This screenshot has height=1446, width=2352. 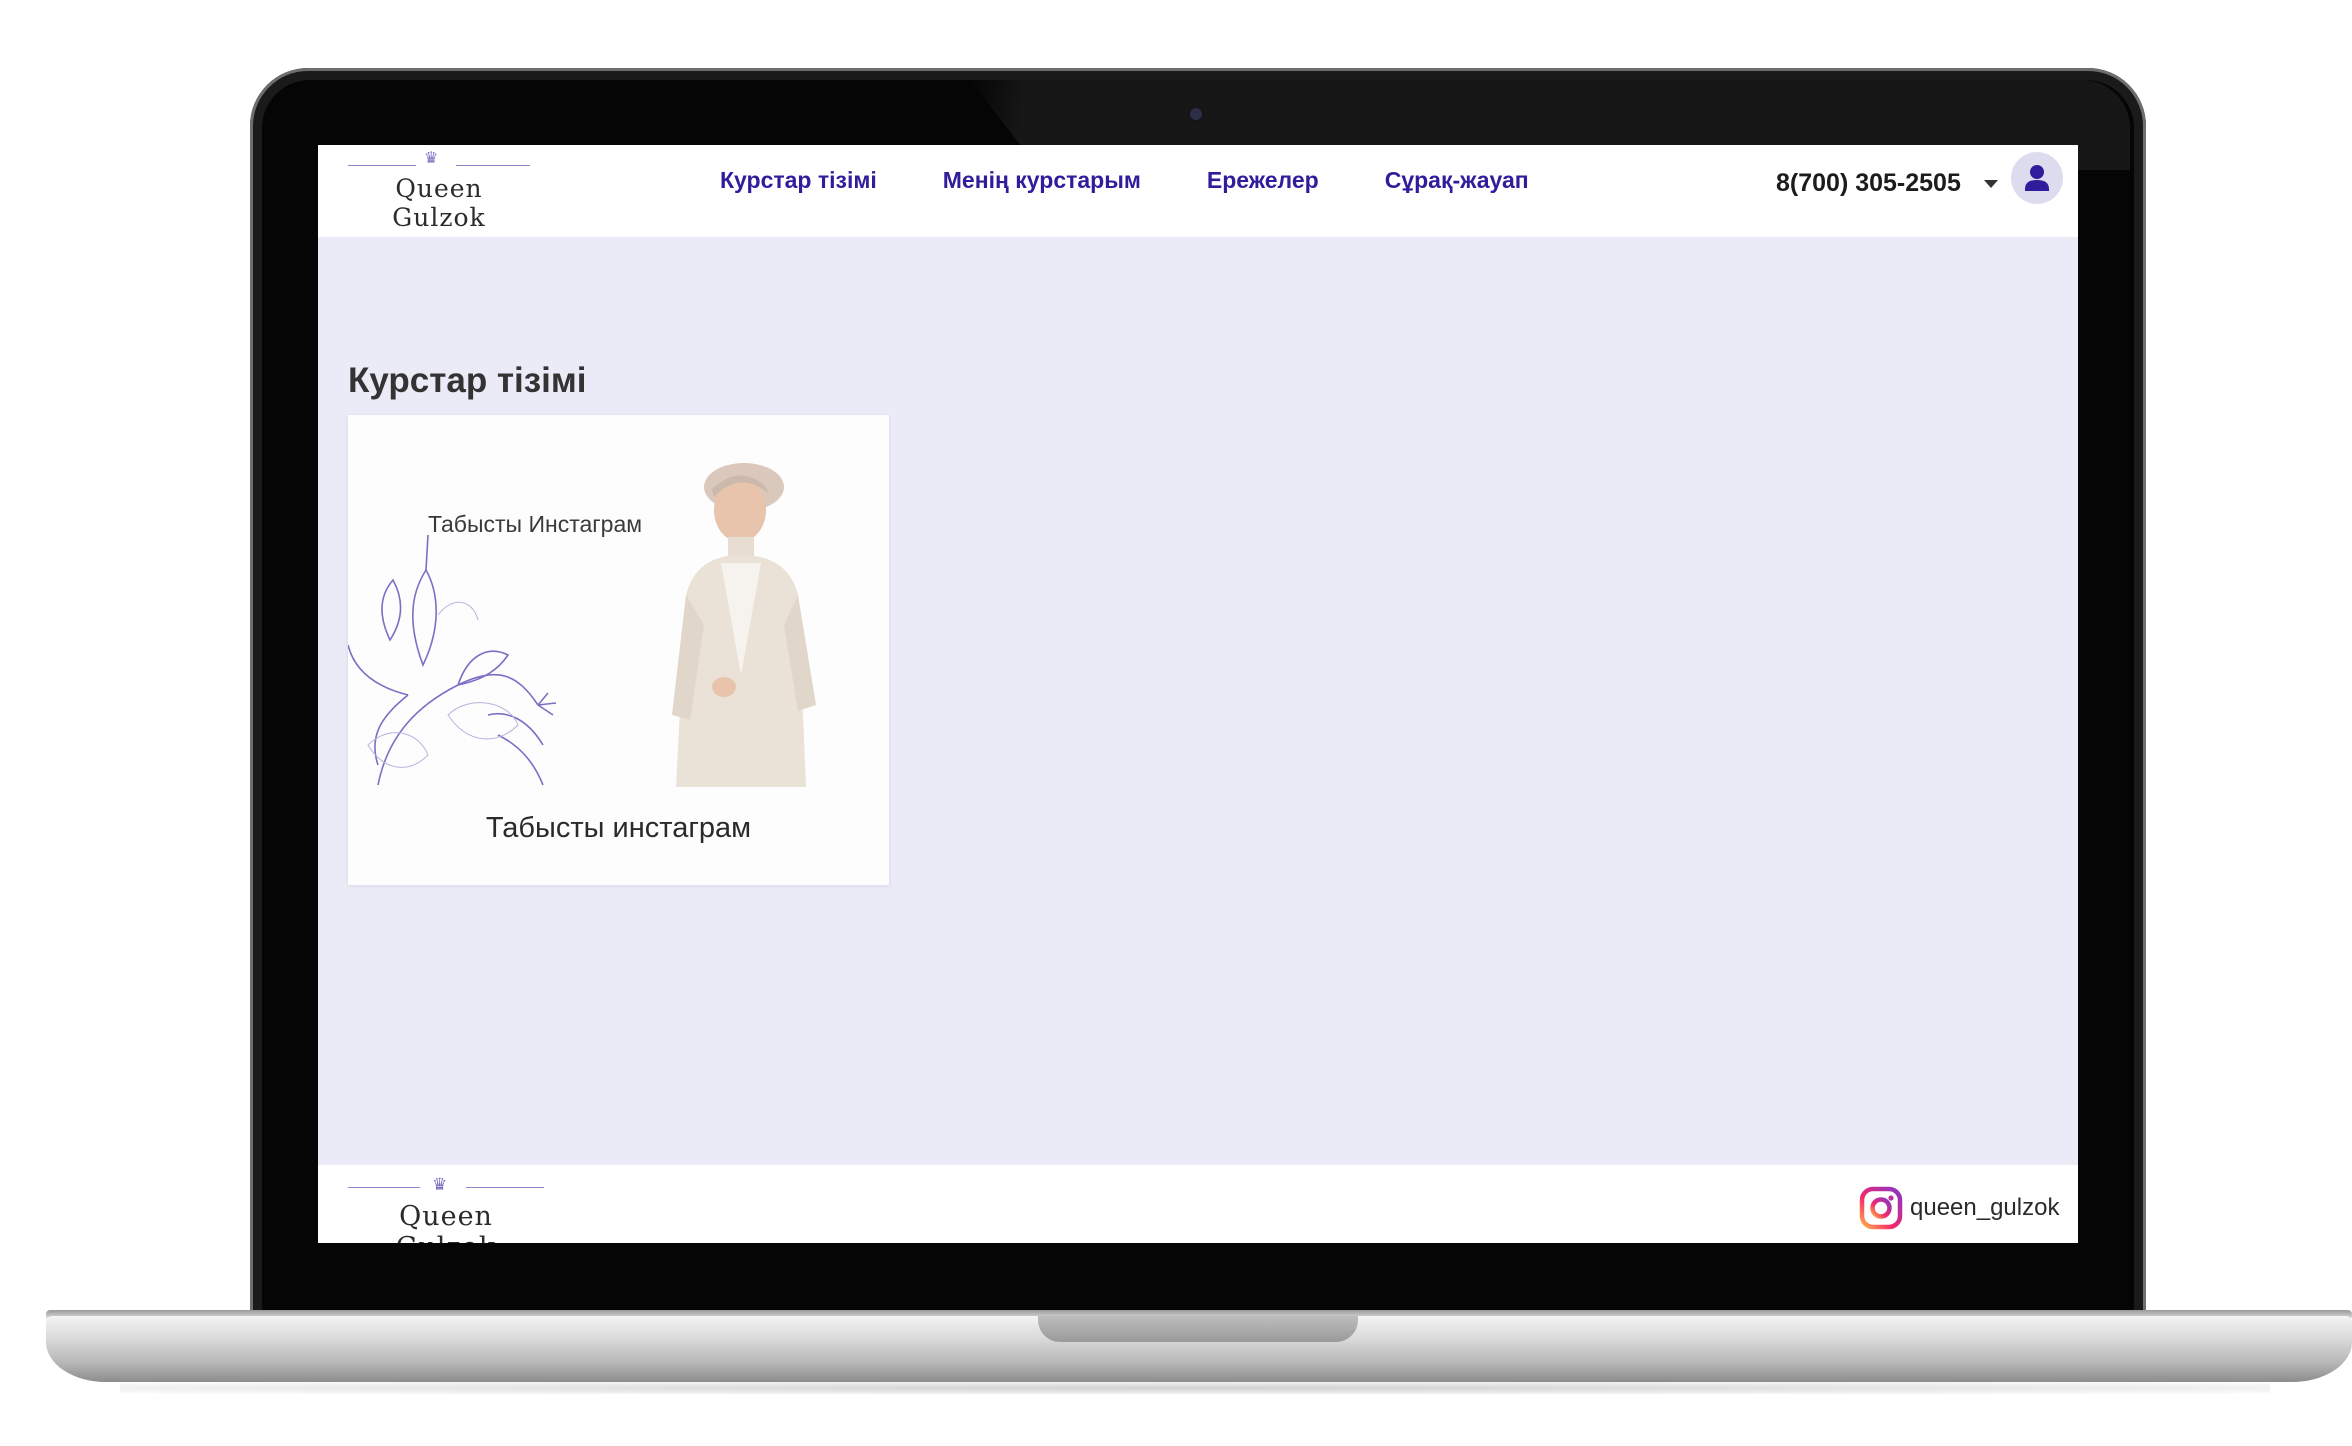 What do you see at coordinates (505, 1187) in the screenshot?
I see `footer-logo-rule-right` at bounding box center [505, 1187].